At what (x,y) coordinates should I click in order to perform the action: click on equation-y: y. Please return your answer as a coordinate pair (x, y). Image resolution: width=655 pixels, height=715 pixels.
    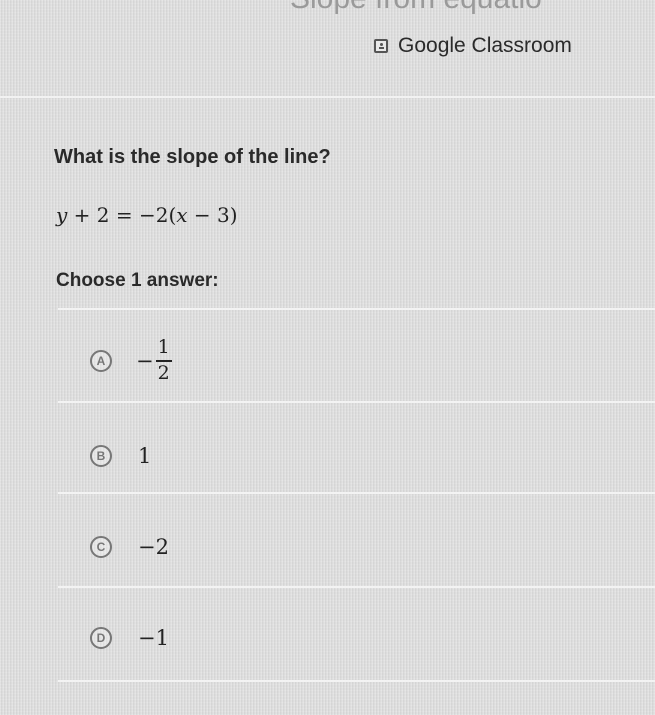
    Looking at the image, I should click on (62, 215).